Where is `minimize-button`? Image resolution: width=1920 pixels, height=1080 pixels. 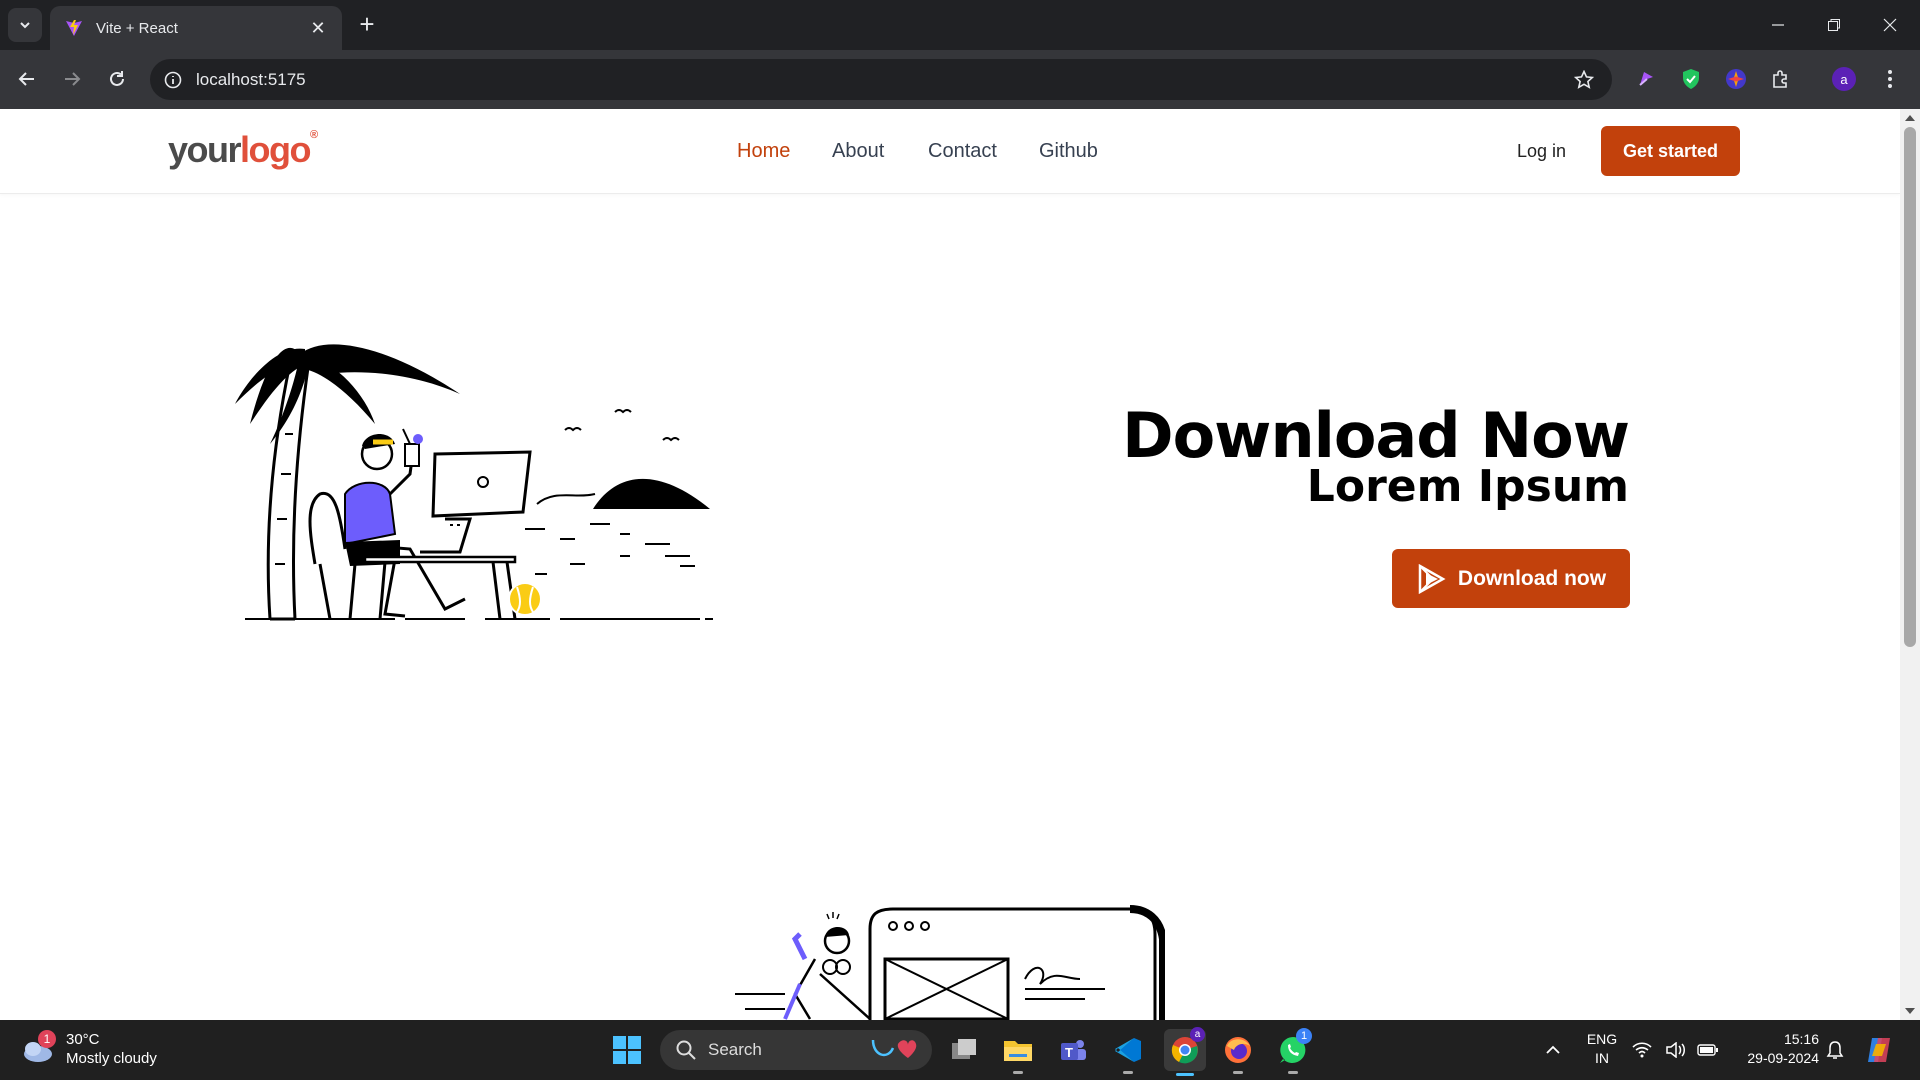
minimize-button is located at coordinates (1778, 25).